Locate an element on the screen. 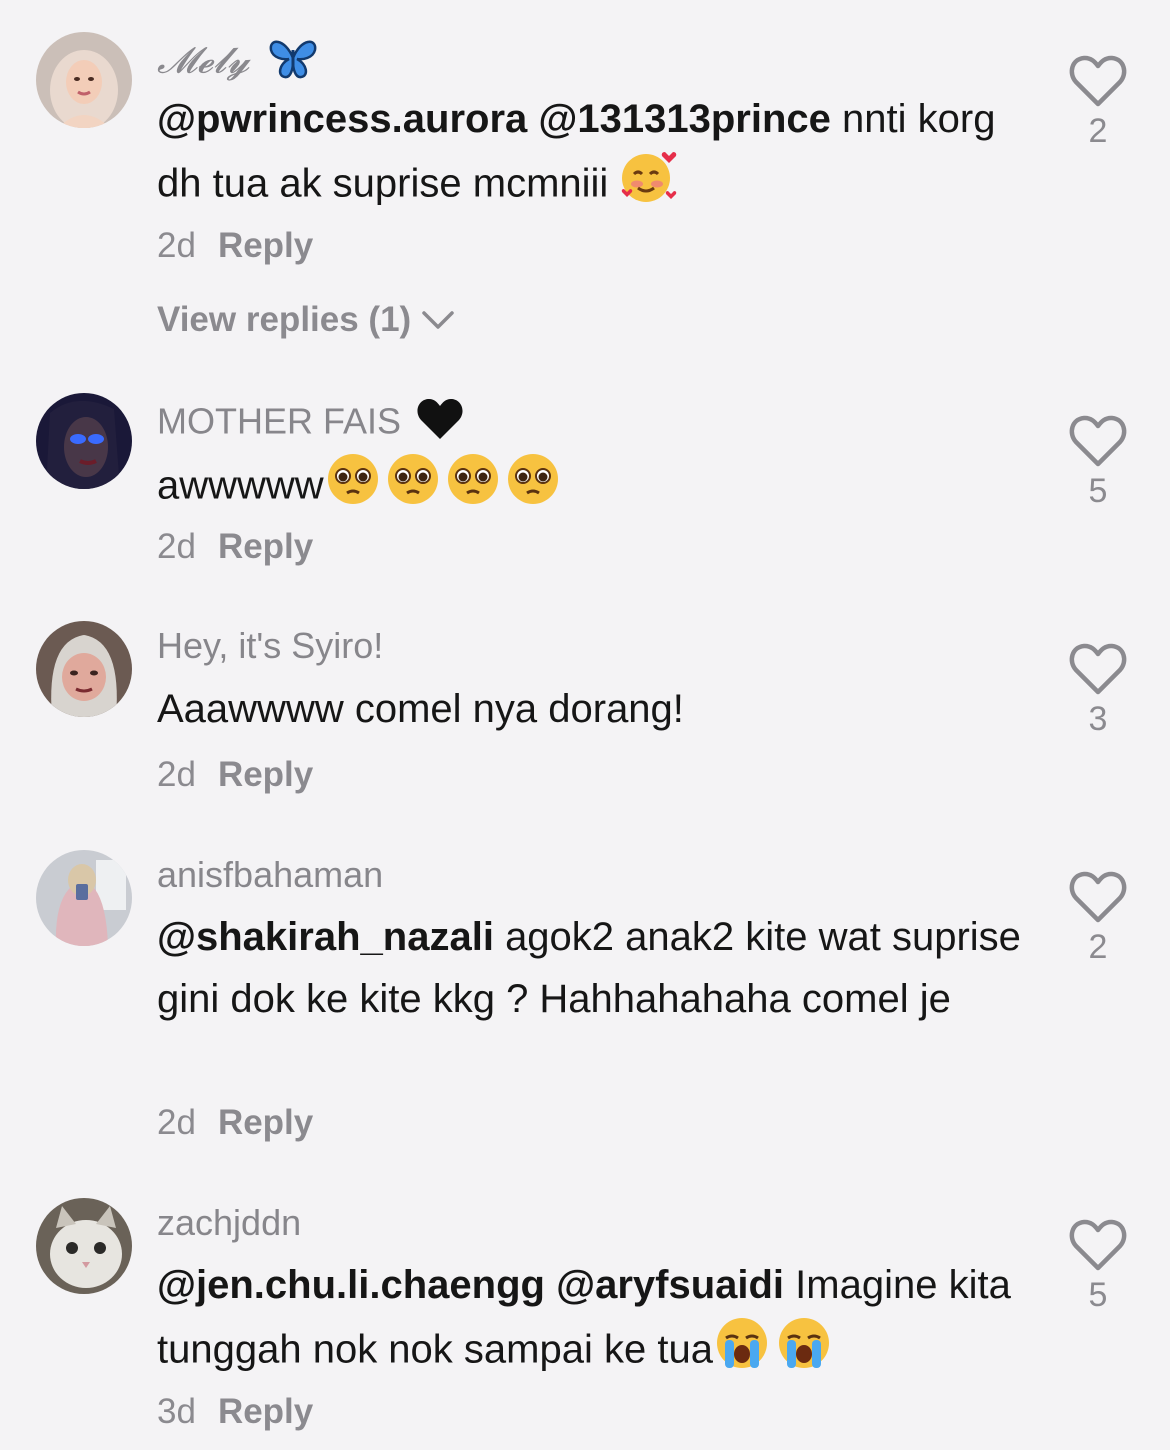 The width and height of the screenshot is (1170, 1450). comment-meta: 3d Reply is located at coordinates (235, 1412).